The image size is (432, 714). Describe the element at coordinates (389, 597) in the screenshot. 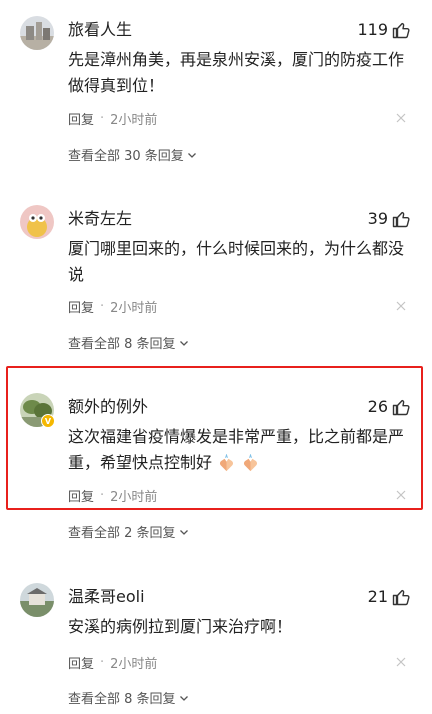

I see `like-button: 21` at that location.